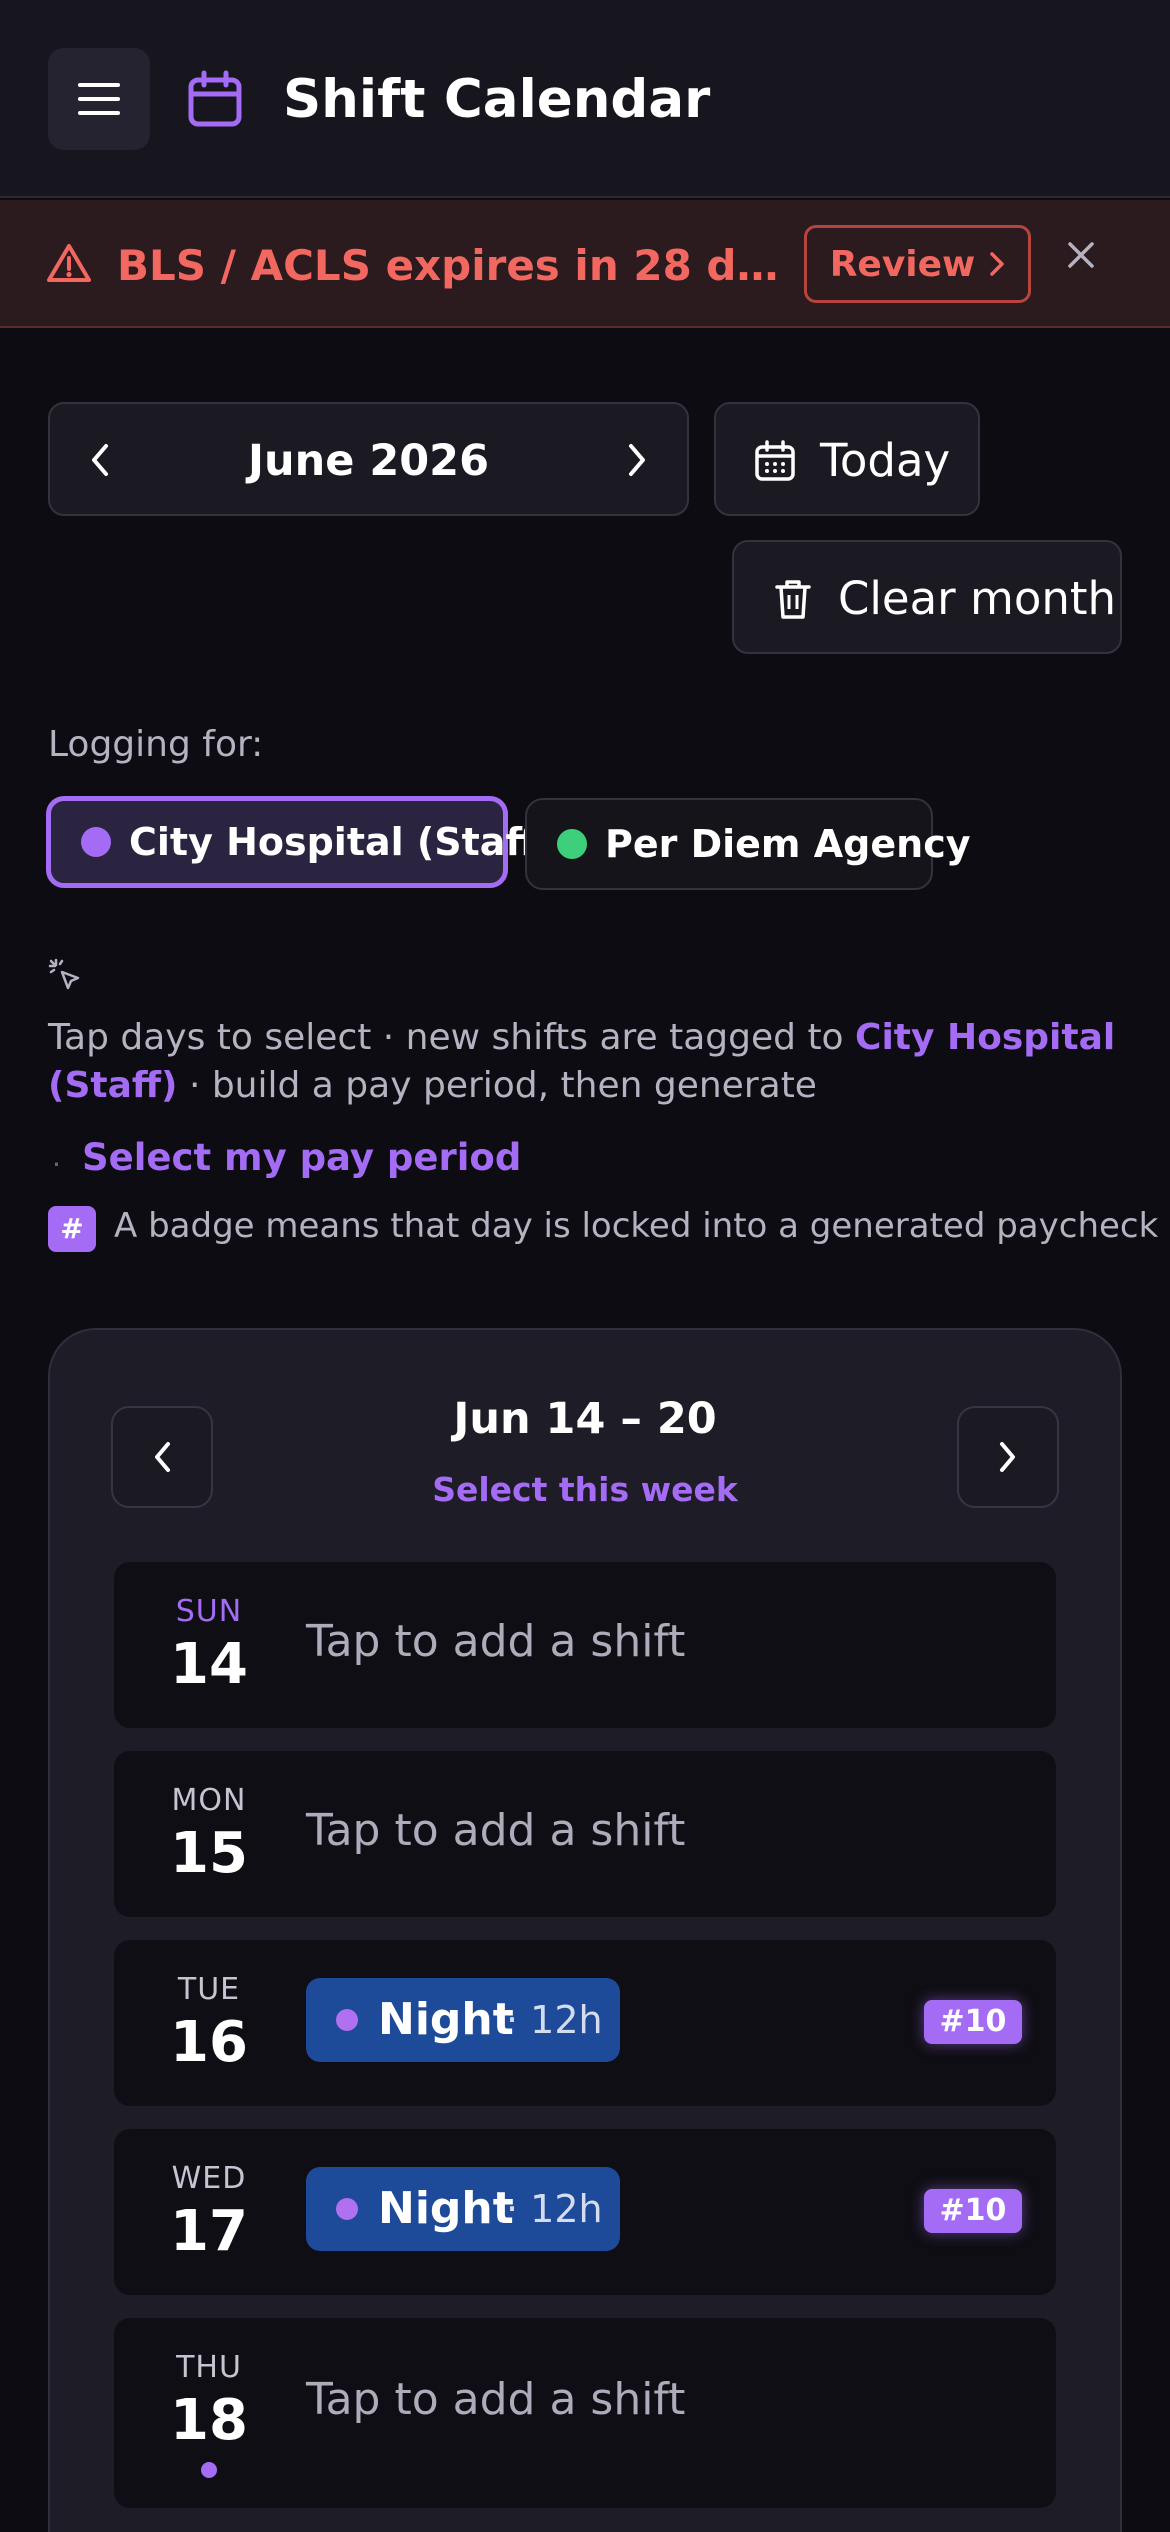  What do you see at coordinates (341, 842) in the screenshot?
I see `employer-name: City Hospital (Staff)` at bounding box center [341, 842].